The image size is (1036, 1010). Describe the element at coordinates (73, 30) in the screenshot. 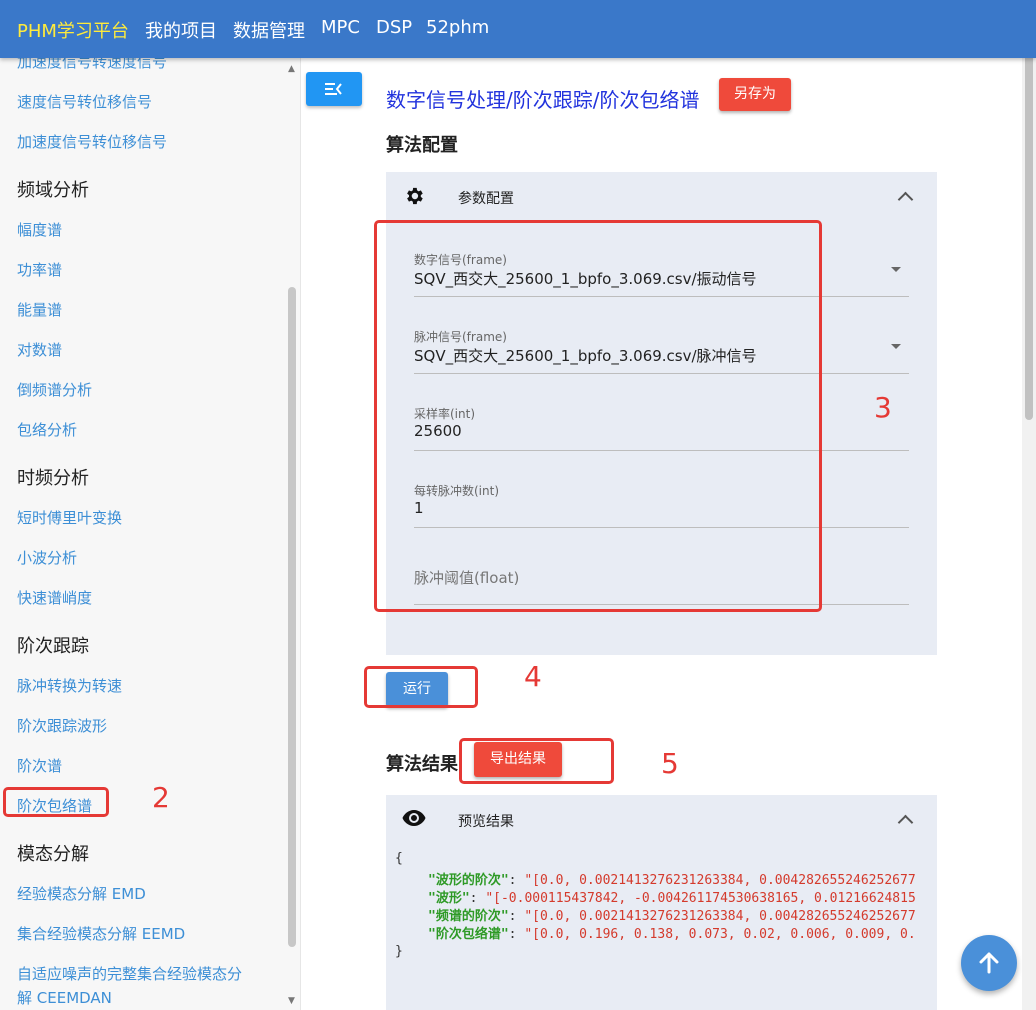

I see `brand-link: PHM学习平台` at that location.